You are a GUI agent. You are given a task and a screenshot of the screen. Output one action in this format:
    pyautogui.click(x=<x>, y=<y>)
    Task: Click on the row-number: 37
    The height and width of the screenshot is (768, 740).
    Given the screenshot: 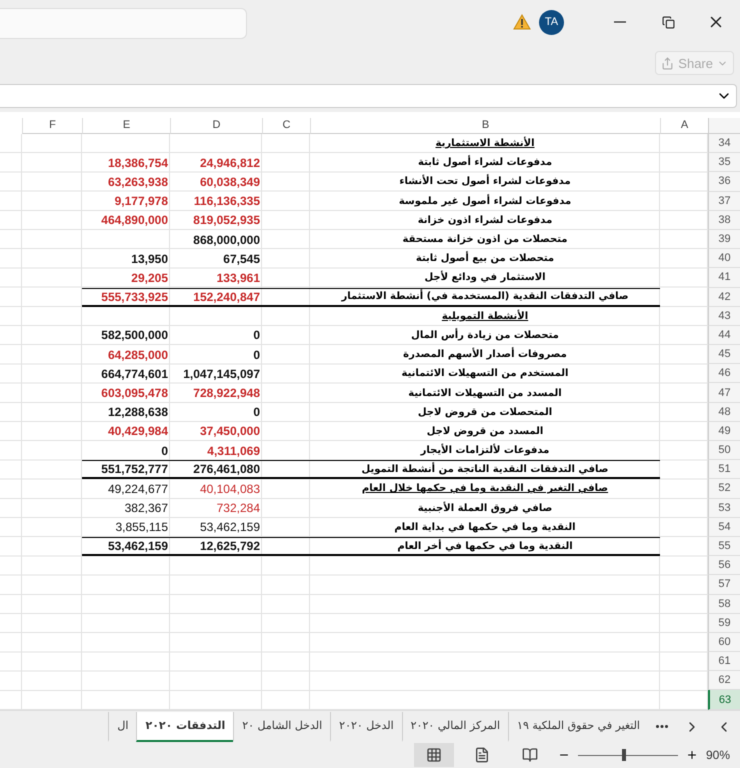 What is the action you would take?
    pyautogui.click(x=724, y=201)
    